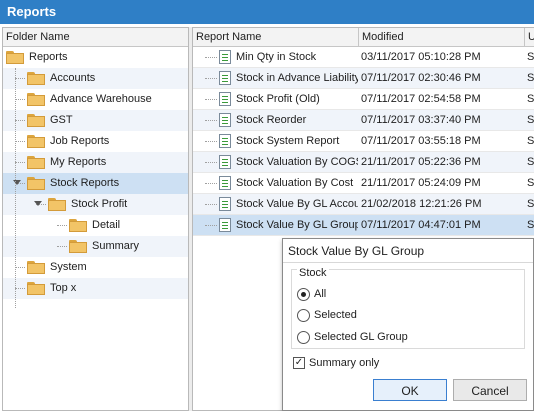 The image size is (534, 411). I want to click on modified-cell: 21/02/2018 12:21:26 PM, so click(421, 204).